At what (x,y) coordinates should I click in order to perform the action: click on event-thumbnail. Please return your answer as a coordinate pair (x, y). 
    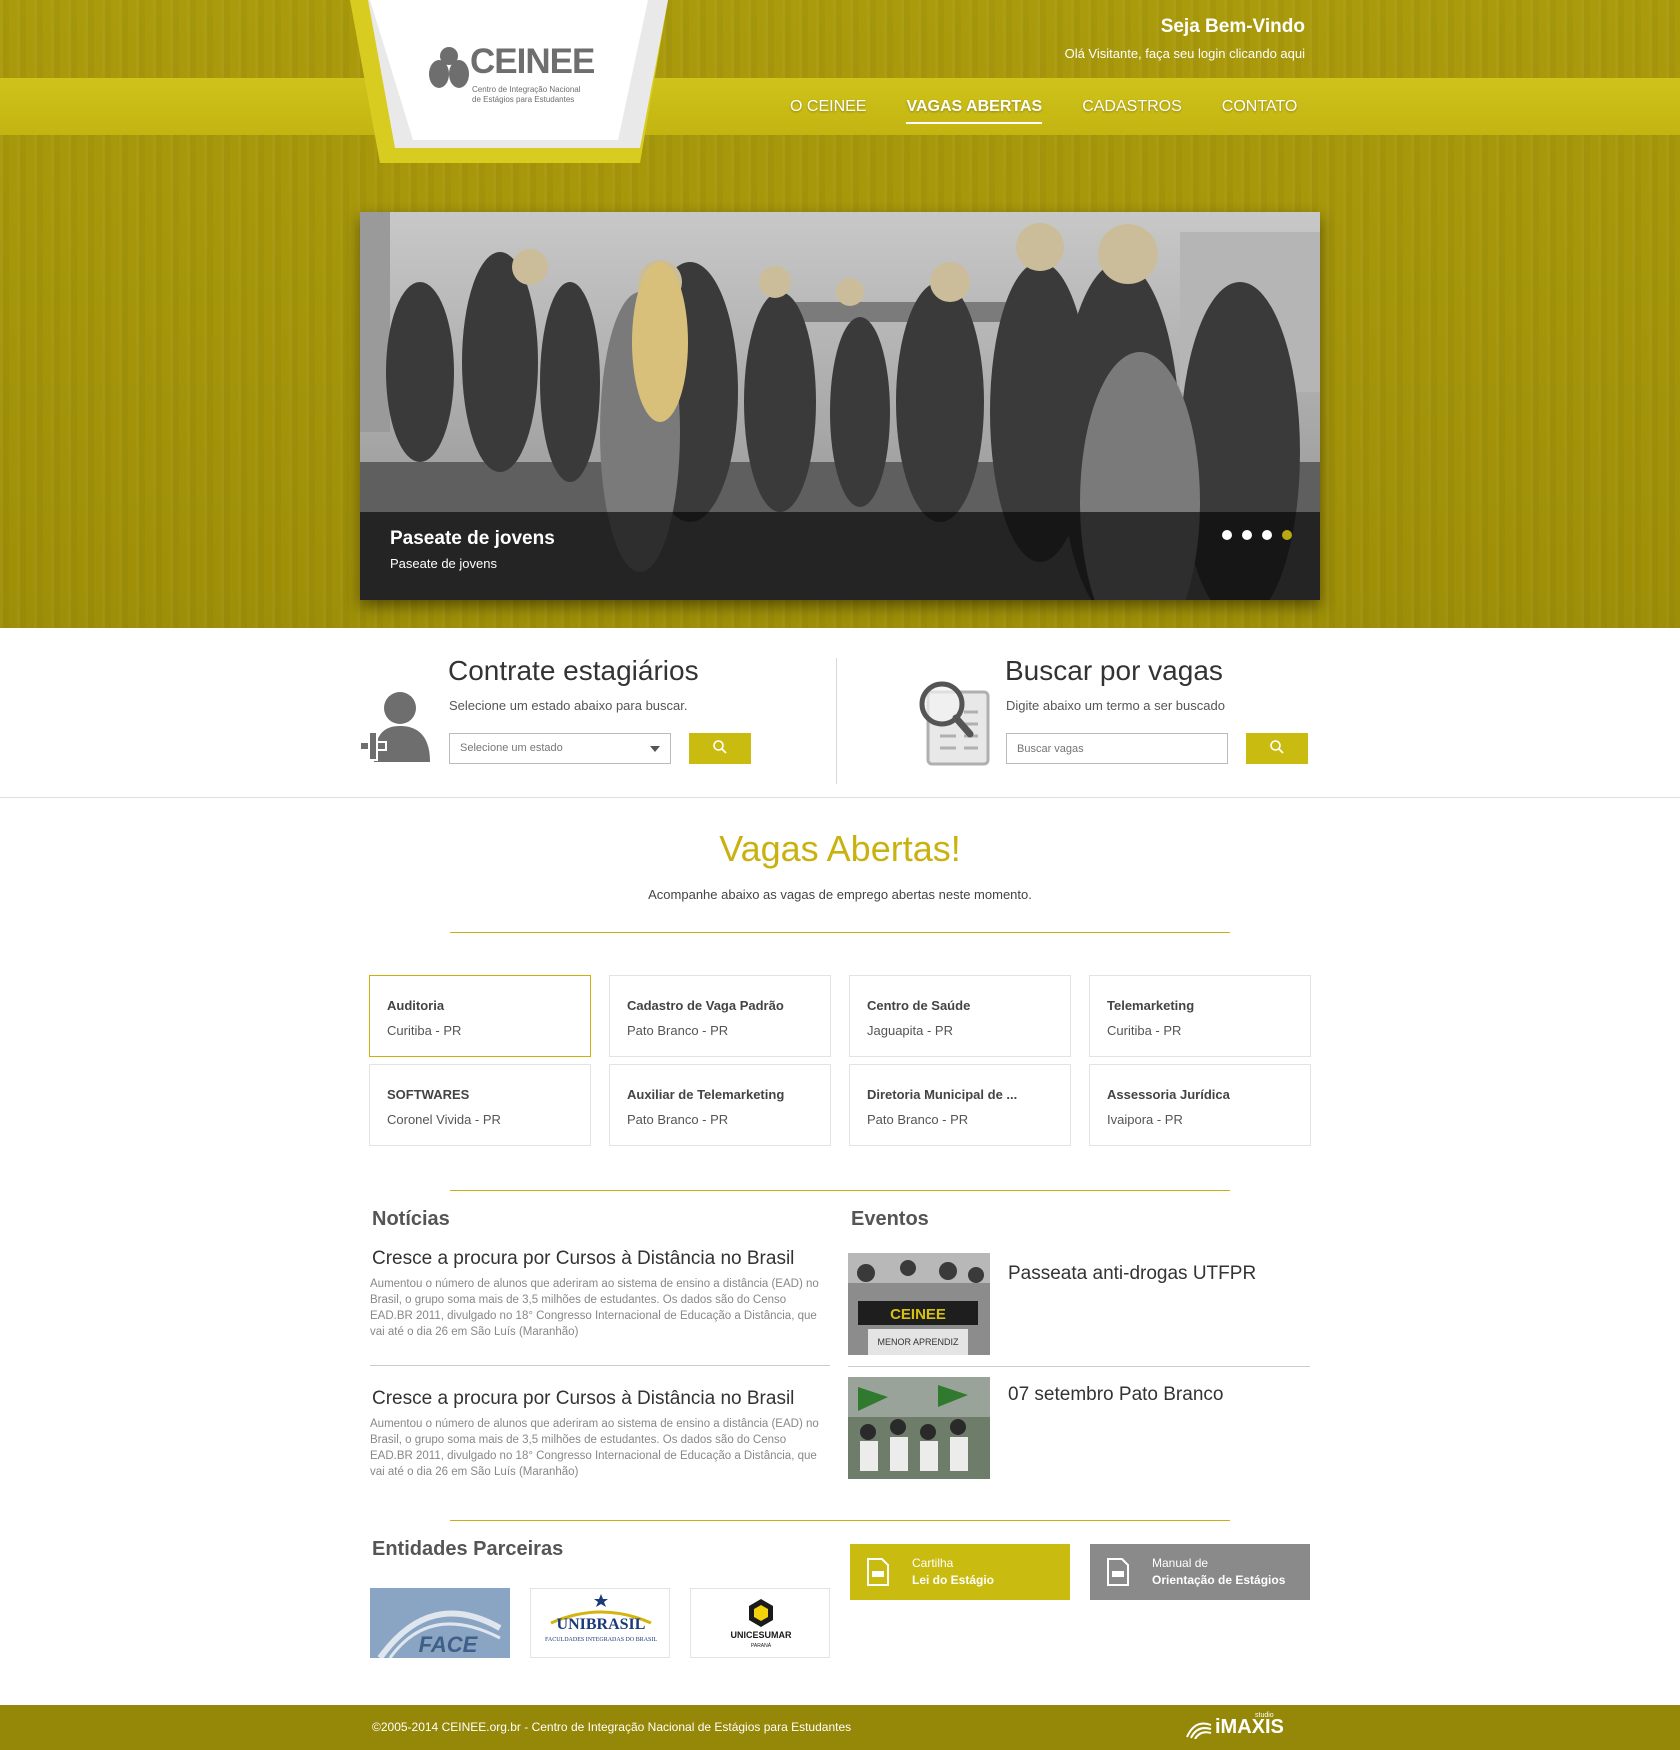
    Looking at the image, I should click on (919, 1428).